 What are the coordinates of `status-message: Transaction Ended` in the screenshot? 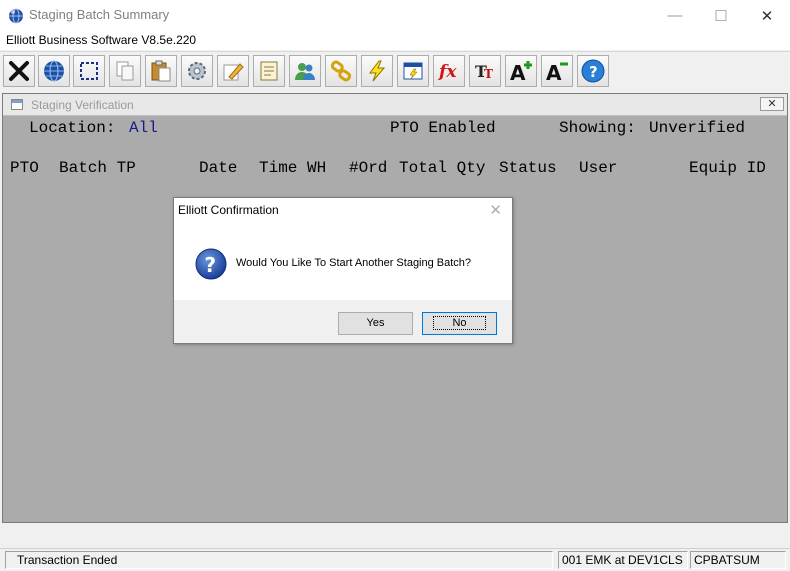 It's located at (279, 560).